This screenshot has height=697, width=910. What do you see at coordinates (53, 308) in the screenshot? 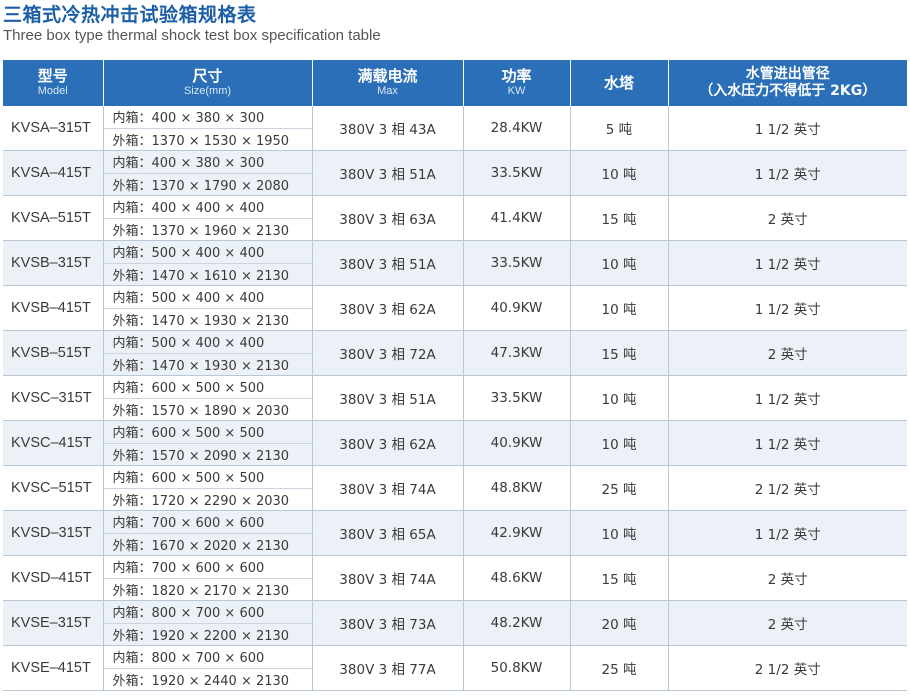
I see `model-cell: KVSB–415T` at bounding box center [53, 308].